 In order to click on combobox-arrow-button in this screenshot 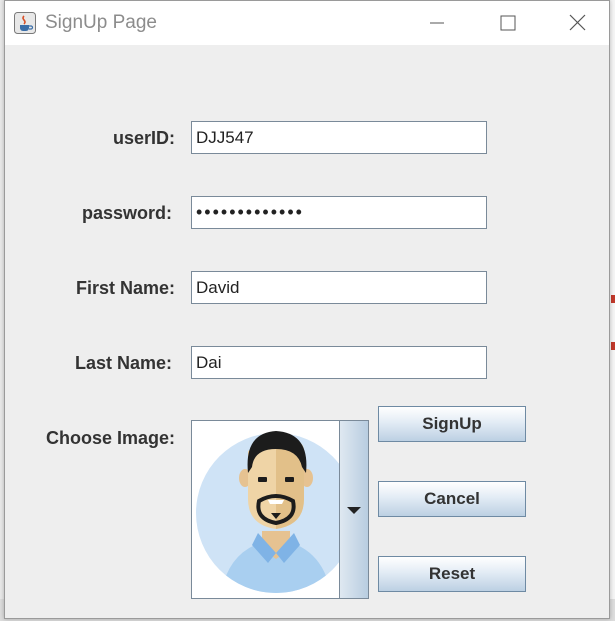, I will do `click(353, 509)`.